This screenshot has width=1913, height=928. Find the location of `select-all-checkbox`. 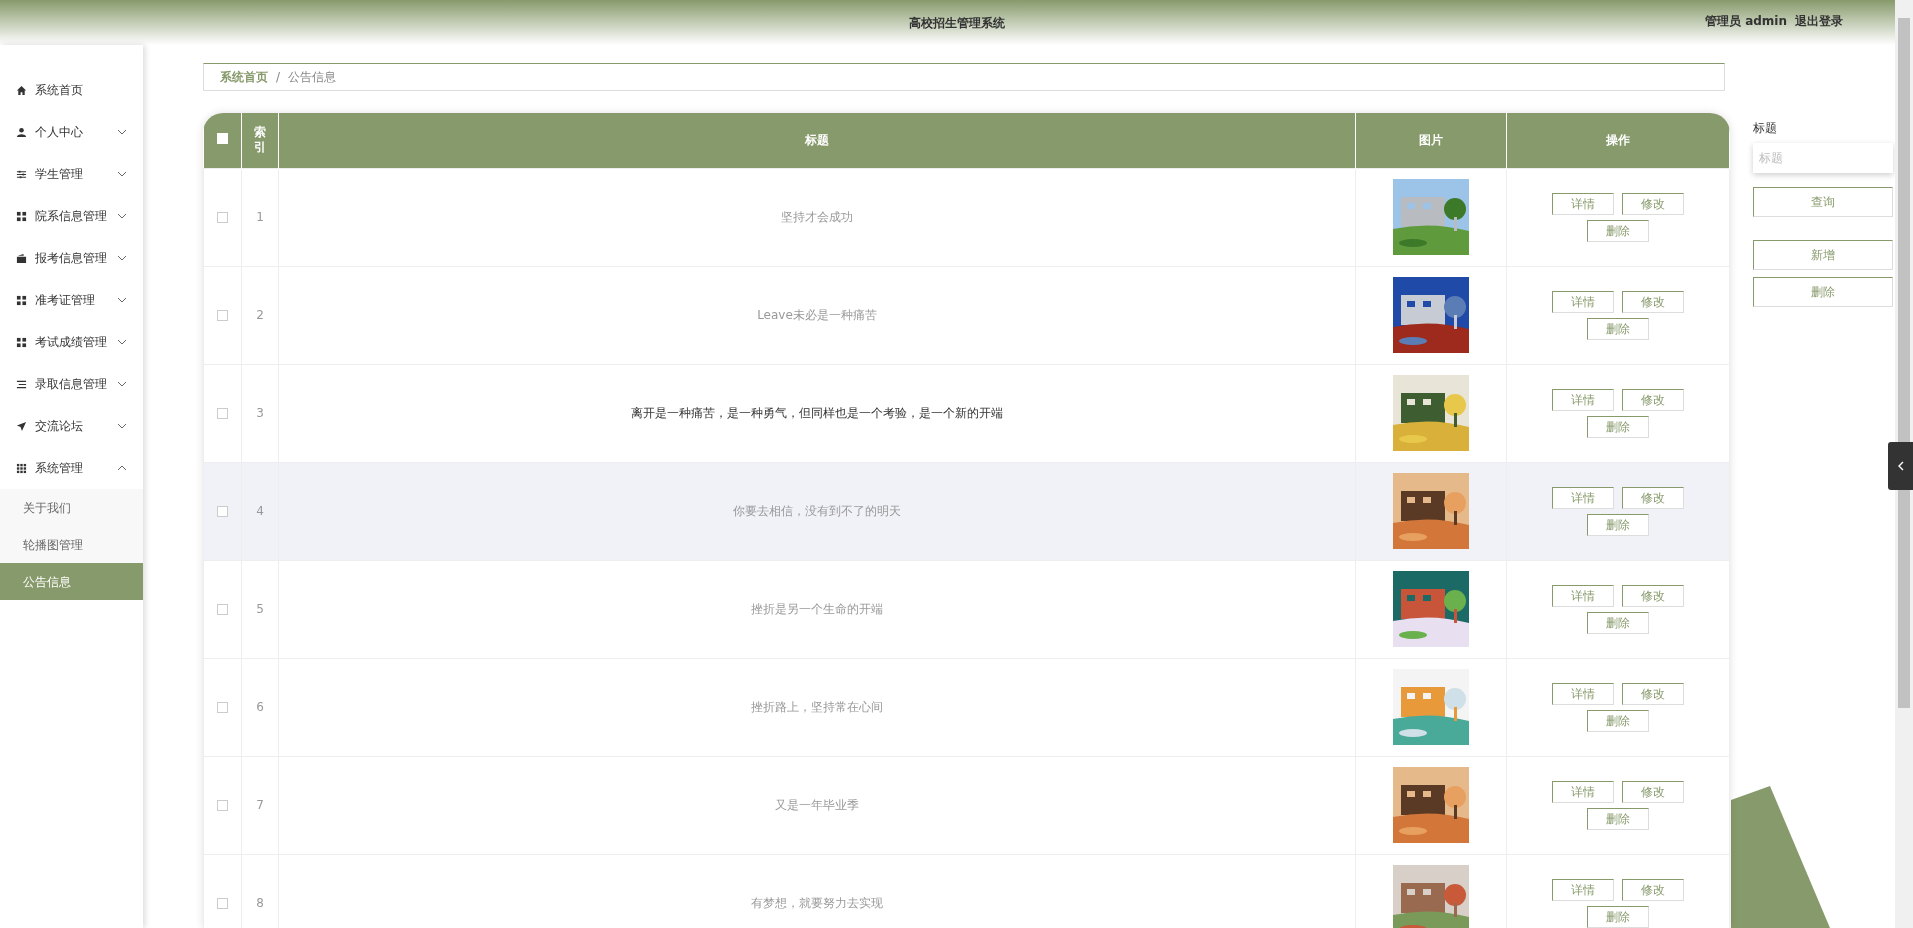

select-all-checkbox is located at coordinates (222, 138).